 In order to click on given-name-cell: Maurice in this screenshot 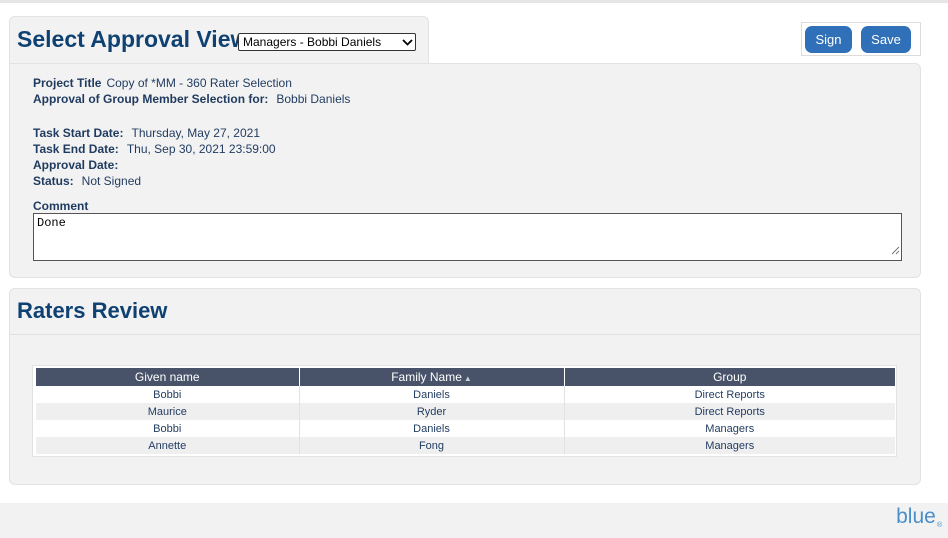, I will do `click(168, 411)`.